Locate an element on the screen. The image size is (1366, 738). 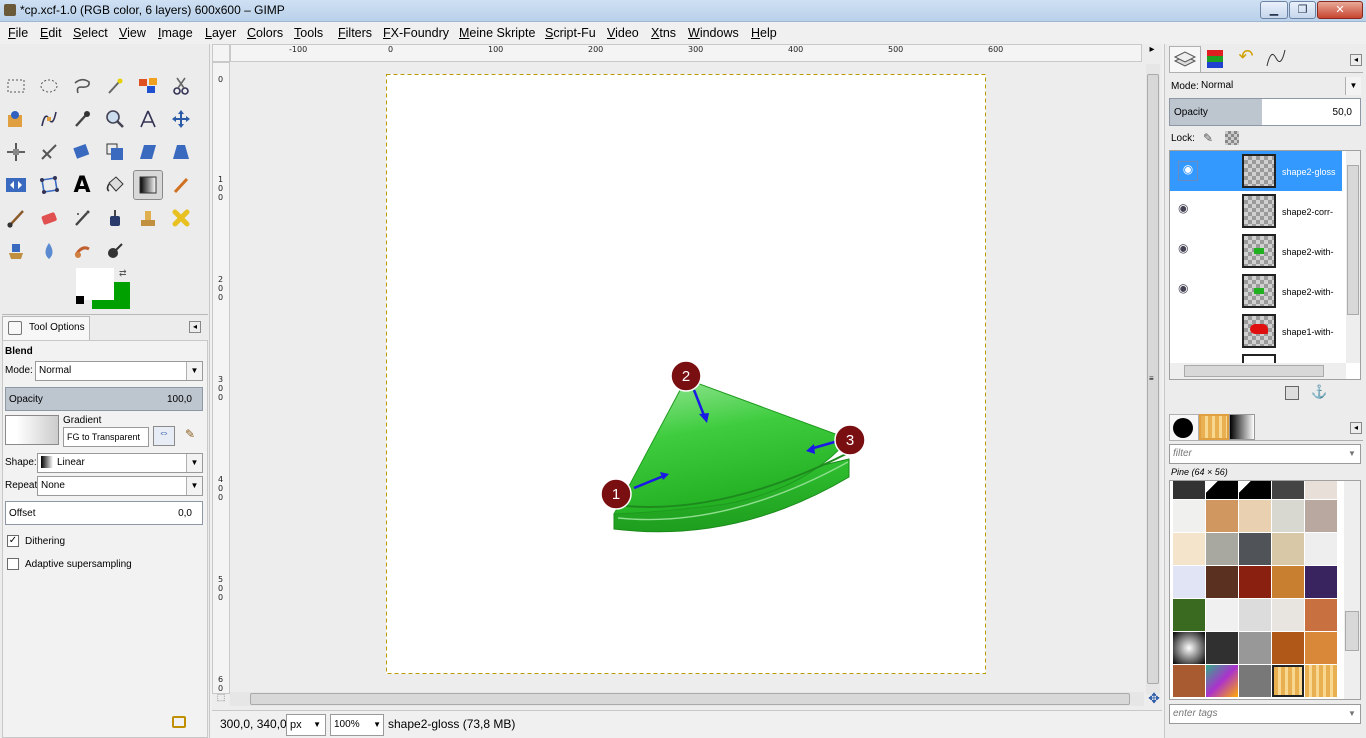
heal-icon is located at coordinates (181, 218).